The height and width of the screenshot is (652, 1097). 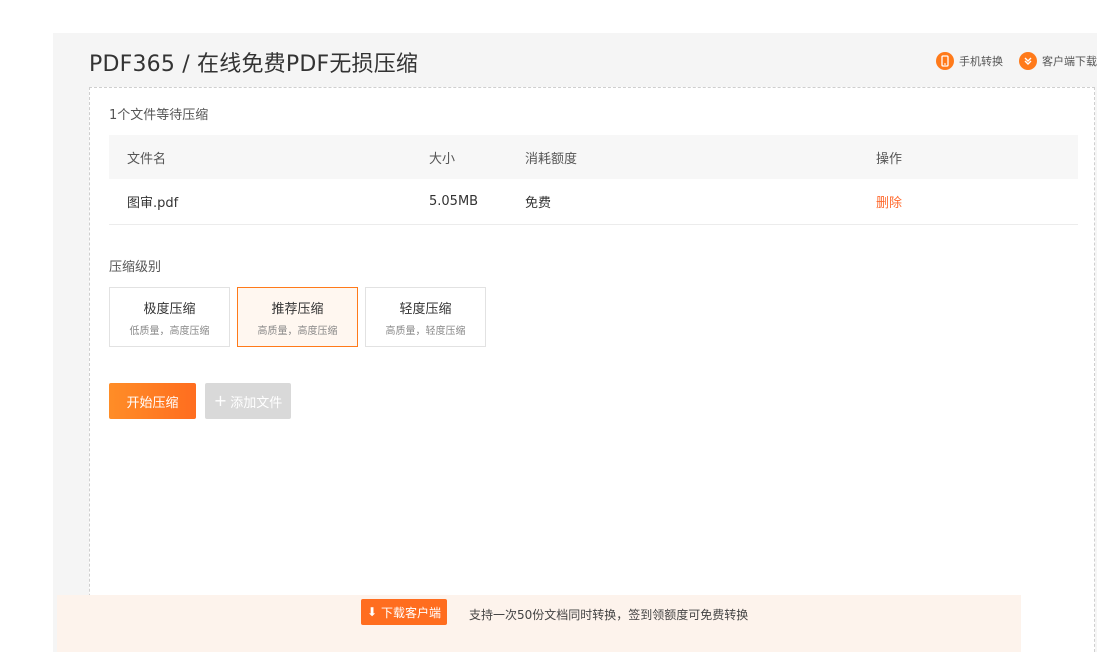 What do you see at coordinates (889, 203) in the screenshot?
I see `delete-file-link: 删除` at bounding box center [889, 203].